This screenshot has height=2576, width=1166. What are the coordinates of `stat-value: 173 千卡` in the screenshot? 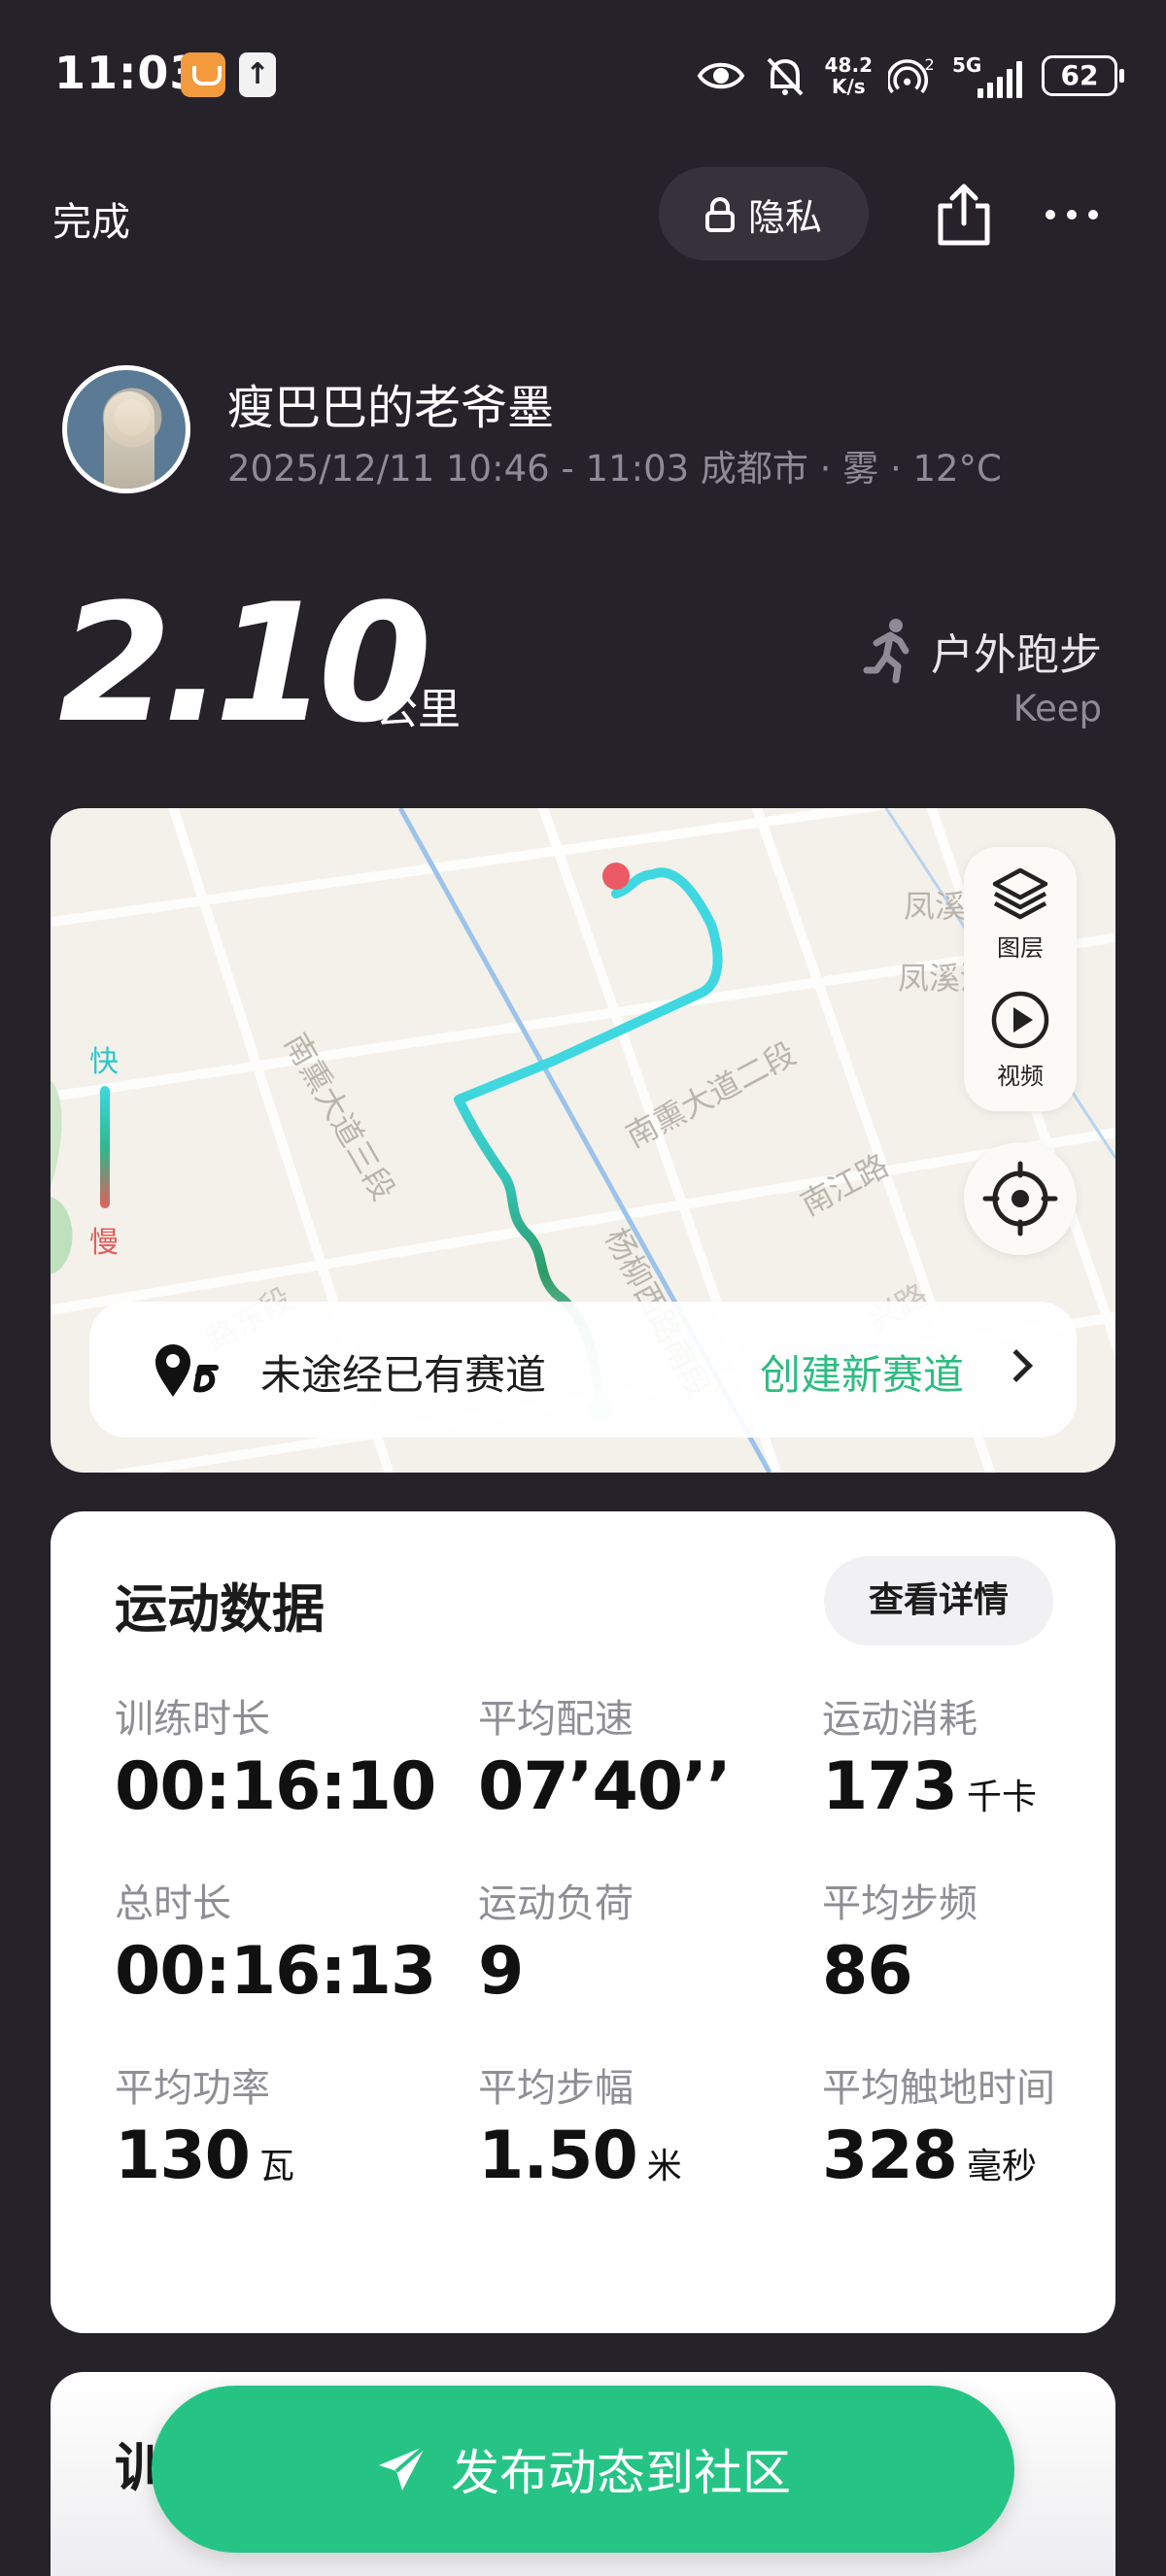 It's located at (929, 1792).